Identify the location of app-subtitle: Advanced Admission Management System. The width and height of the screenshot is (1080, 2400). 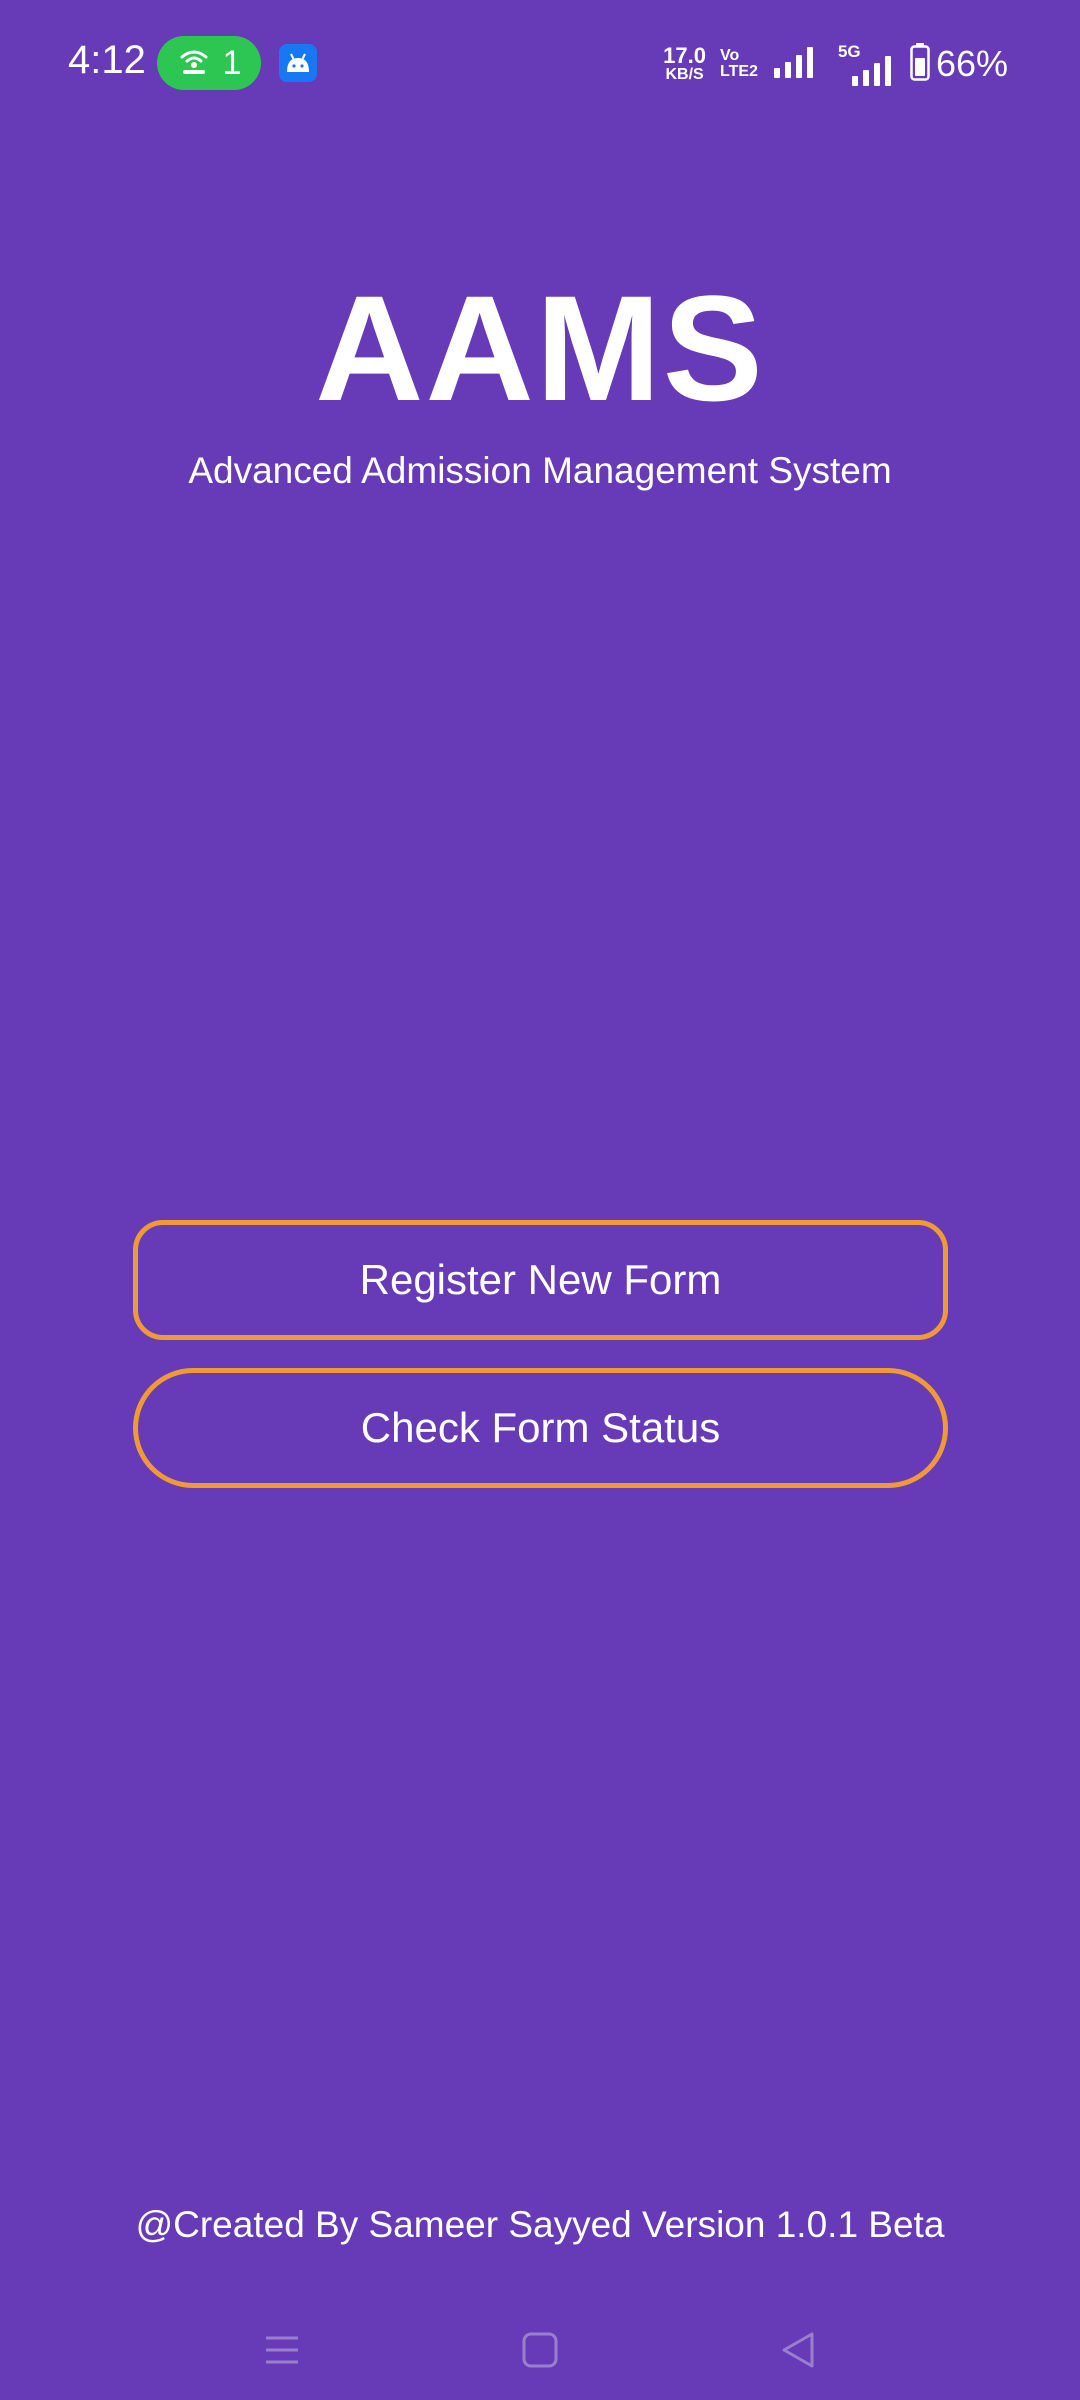
(540, 470).